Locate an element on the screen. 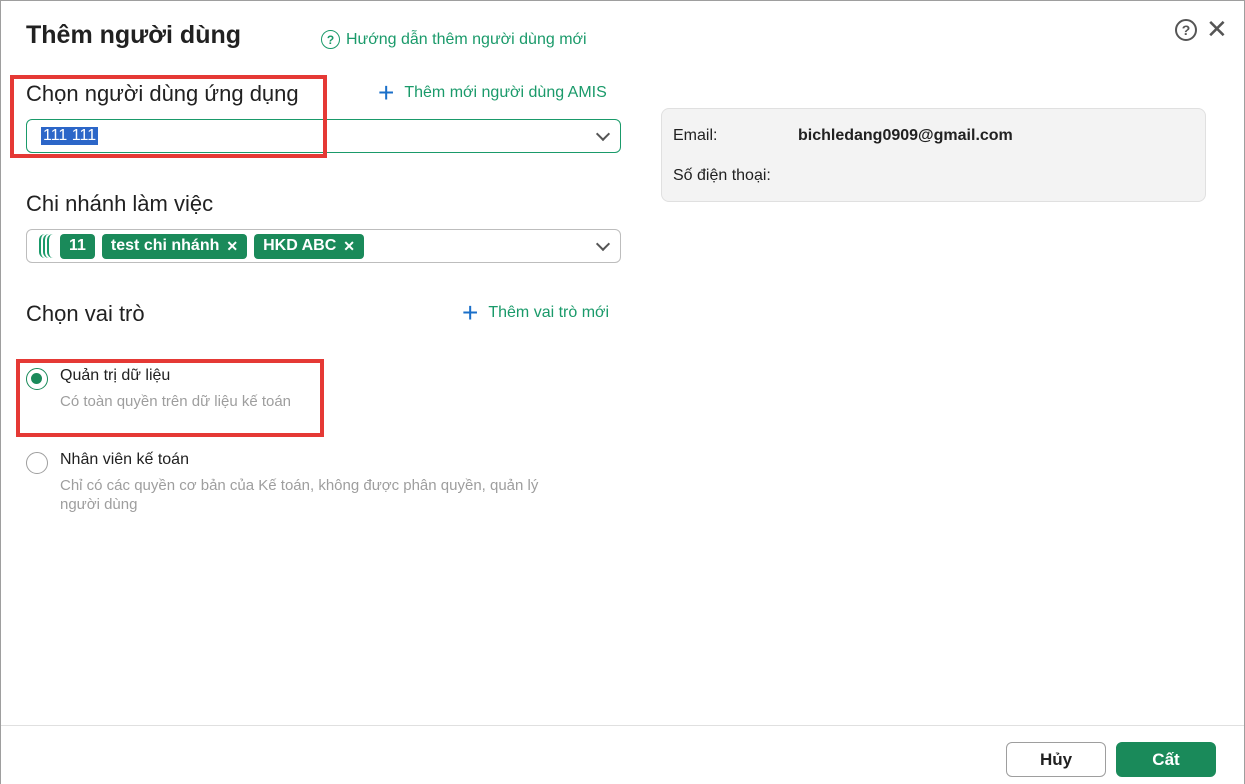 This screenshot has width=1245, height=784. save-button: Cất is located at coordinates (1166, 759).